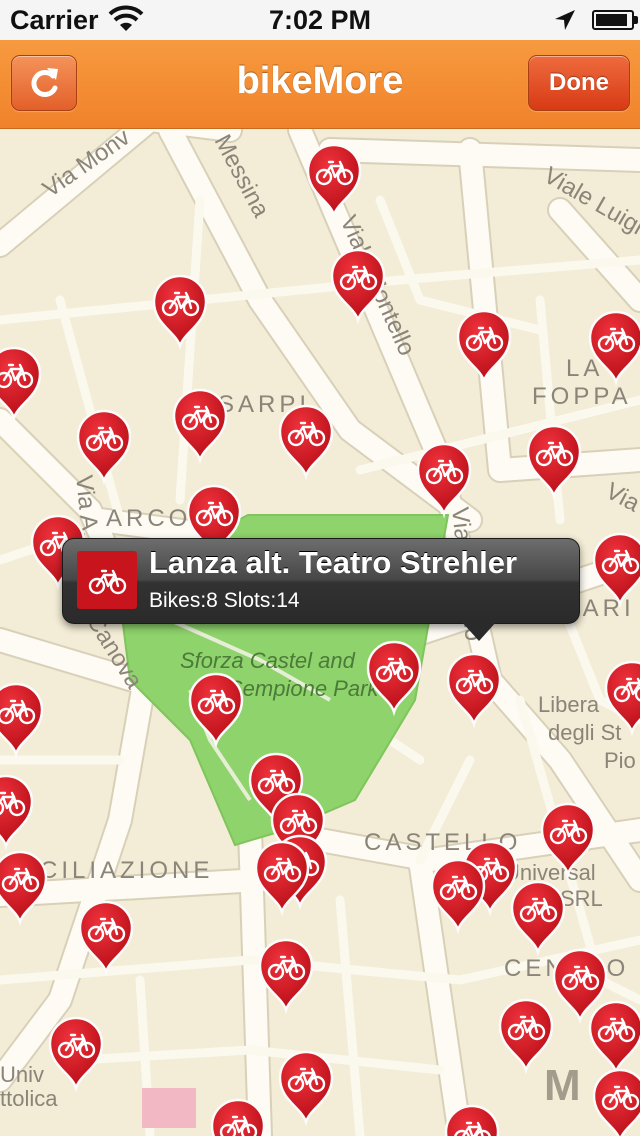 The image size is (640, 1136). What do you see at coordinates (611, 20) in the screenshot?
I see `battery-level` at bounding box center [611, 20].